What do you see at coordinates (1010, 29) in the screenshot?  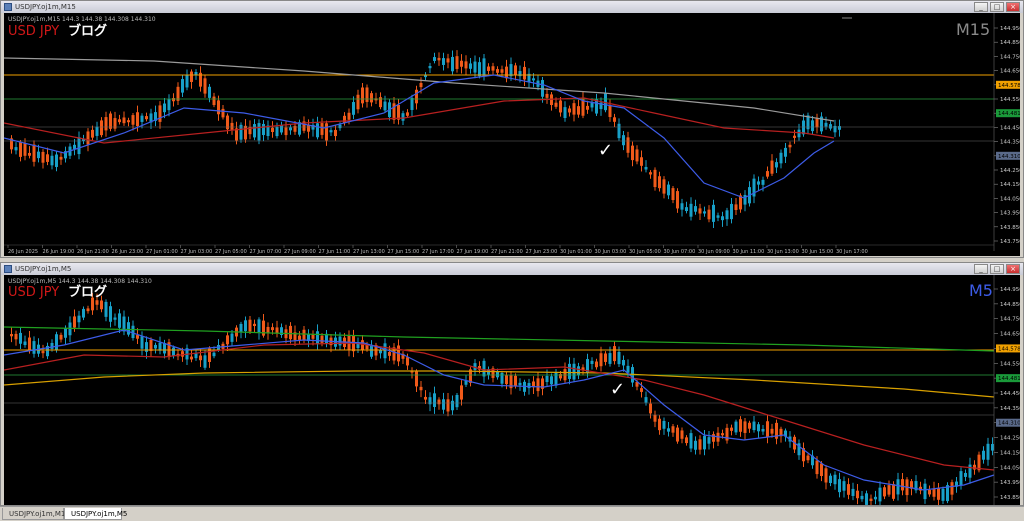 I see `price-tick: 144.950` at bounding box center [1010, 29].